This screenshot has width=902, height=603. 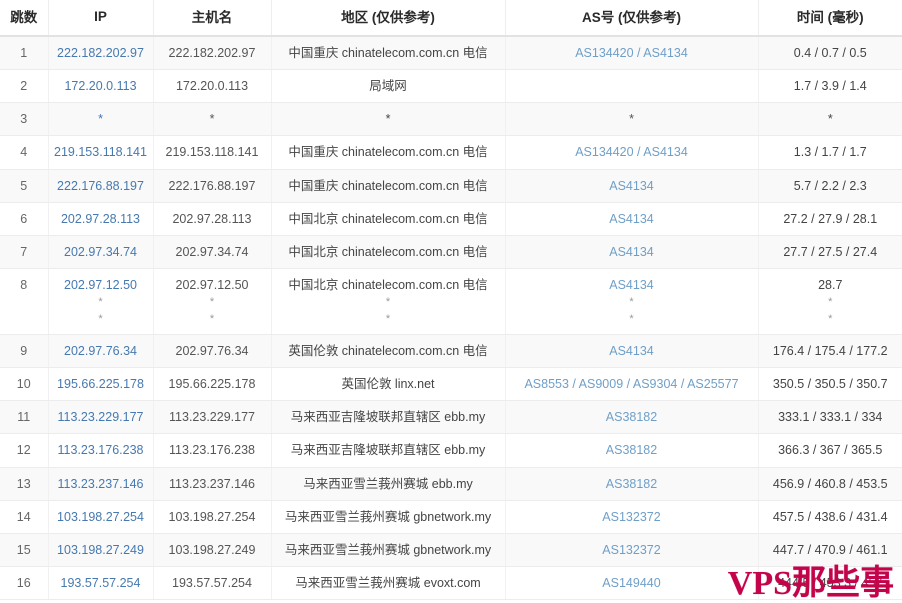 I want to click on cell-host-text: 202.97.76.34, so click(x=212, y=351).